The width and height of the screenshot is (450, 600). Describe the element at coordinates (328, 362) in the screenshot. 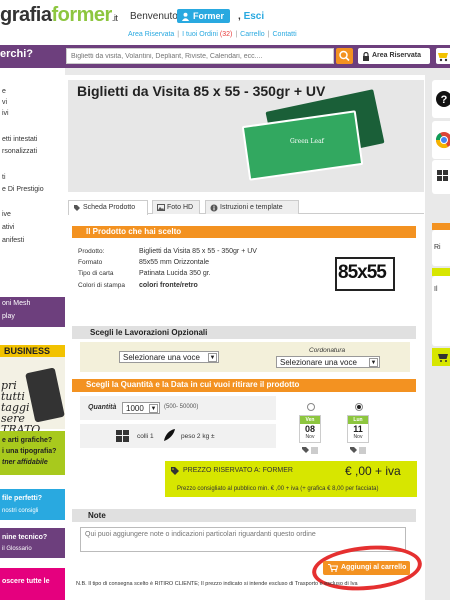

I see `cordonatura-select: Selezionare una voce ▼` at that location.